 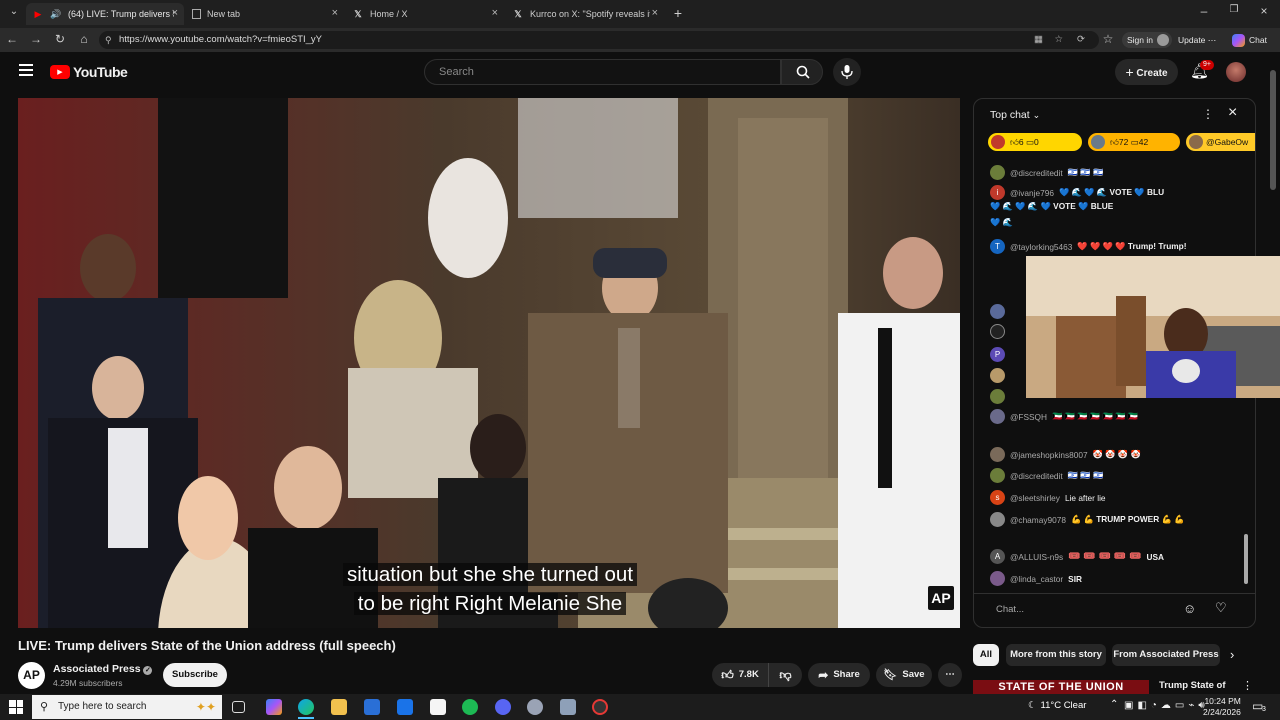 What do you see at coordinates (1246, 559) in the screenshot?
I see `chat-scrollbar` at bounding box center [1246, 559].